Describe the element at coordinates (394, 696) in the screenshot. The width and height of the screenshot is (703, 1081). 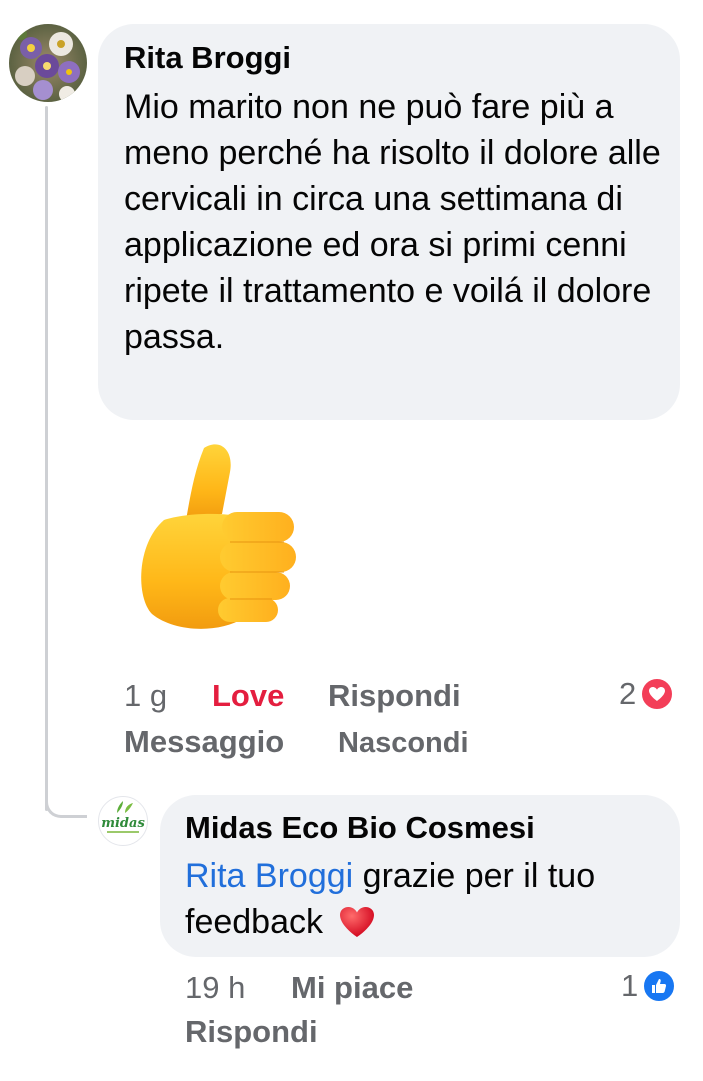
I see `reply-button: Rispondi` at that location.